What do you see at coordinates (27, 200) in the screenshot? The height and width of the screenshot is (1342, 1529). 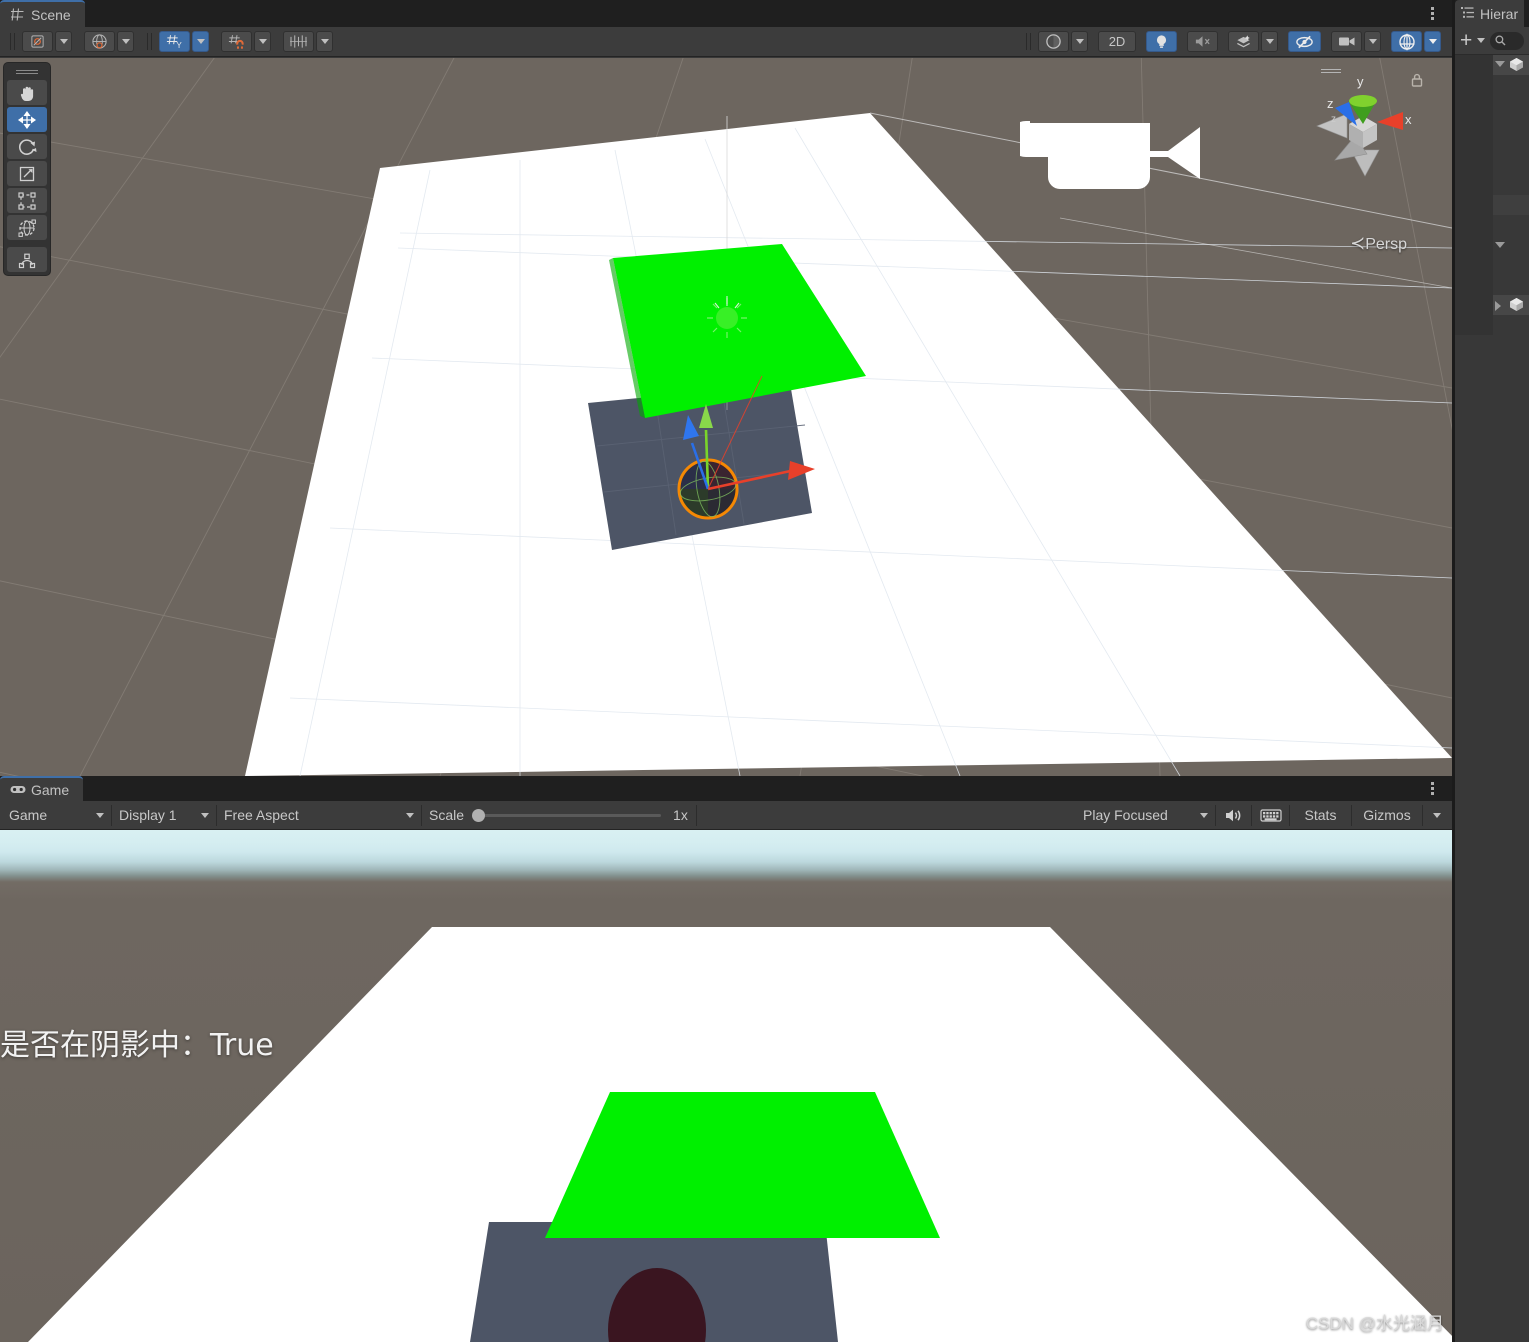 I see `rect-tool` at bounding box center [27, 200].